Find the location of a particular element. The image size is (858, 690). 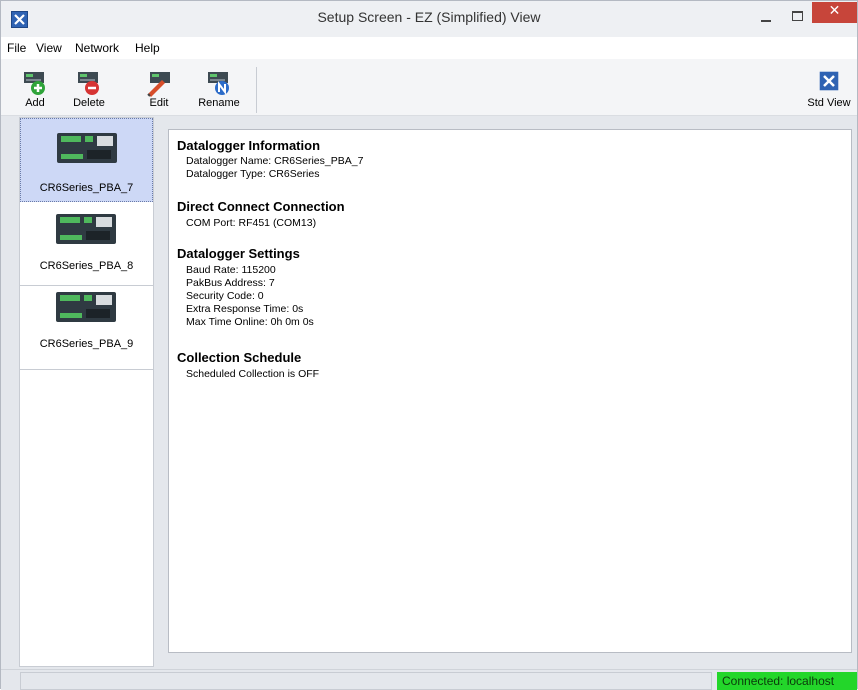

info-line: Datalogger Type: CR6Series is located at coordinates (253, 174).